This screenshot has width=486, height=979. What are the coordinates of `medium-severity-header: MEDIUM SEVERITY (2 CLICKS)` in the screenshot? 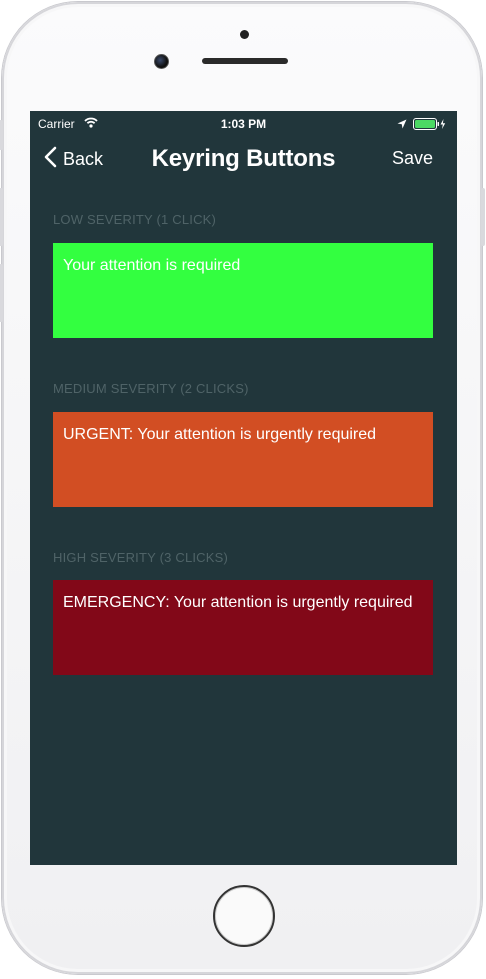 It's located at (151, 388).